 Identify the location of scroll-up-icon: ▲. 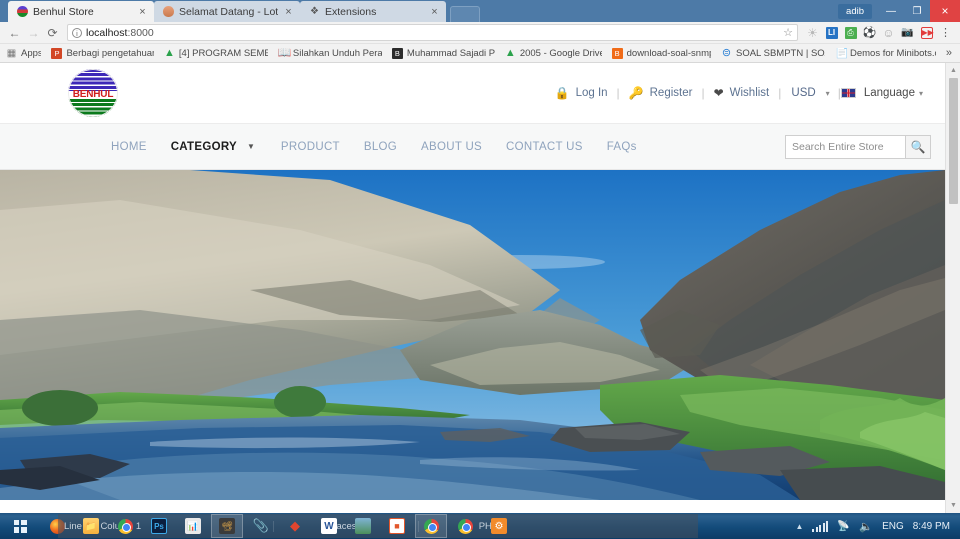
(953, 70).